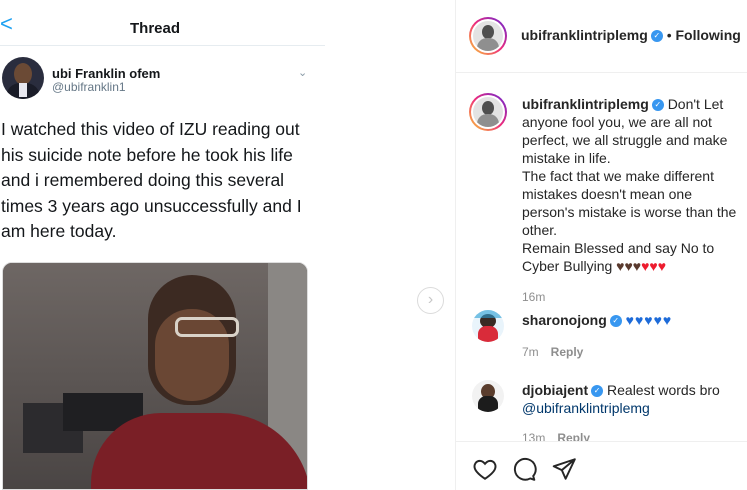 The height and width of the screenshot is (490, 747). Describe the element at coordinates (586, 408) in the screenshot. I see `mention-link: @ubifranklintriplemg` at that location.